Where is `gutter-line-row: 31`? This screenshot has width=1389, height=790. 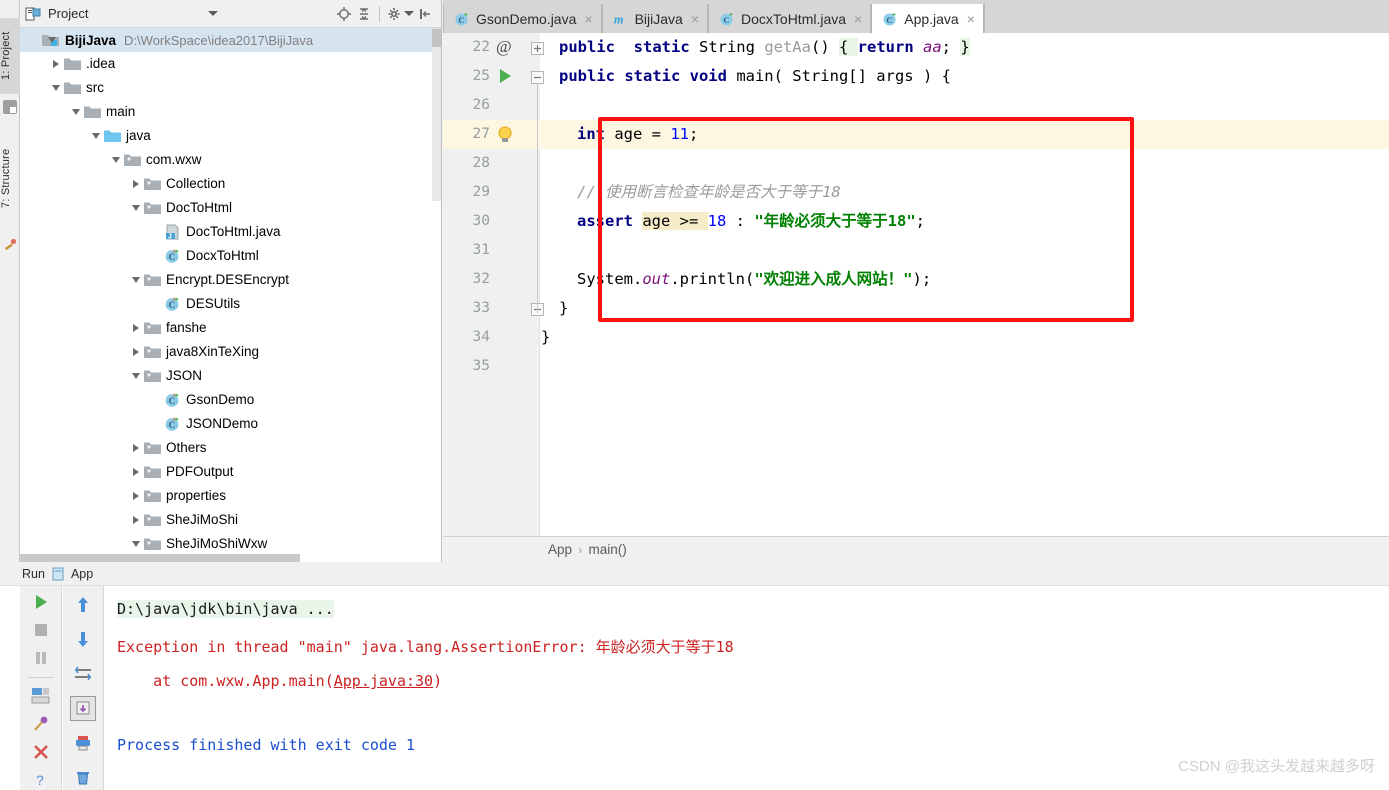 gutter-line-row: 31 is located at coordinates (491, 250).